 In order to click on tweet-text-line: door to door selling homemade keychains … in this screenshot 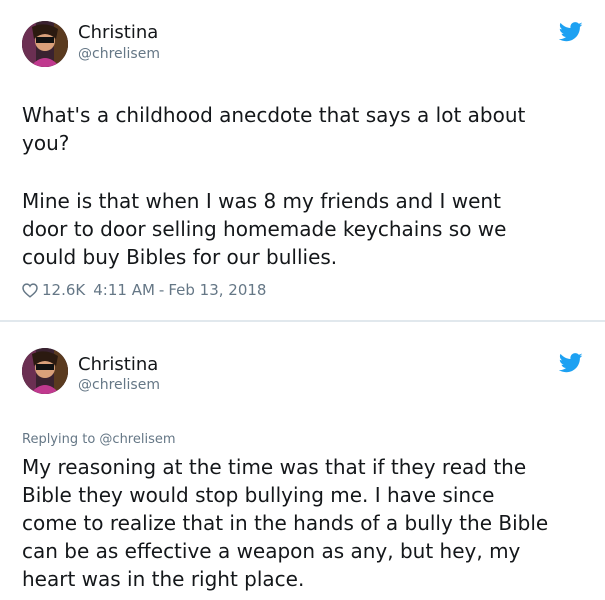, I will do `click(264, 229)`.